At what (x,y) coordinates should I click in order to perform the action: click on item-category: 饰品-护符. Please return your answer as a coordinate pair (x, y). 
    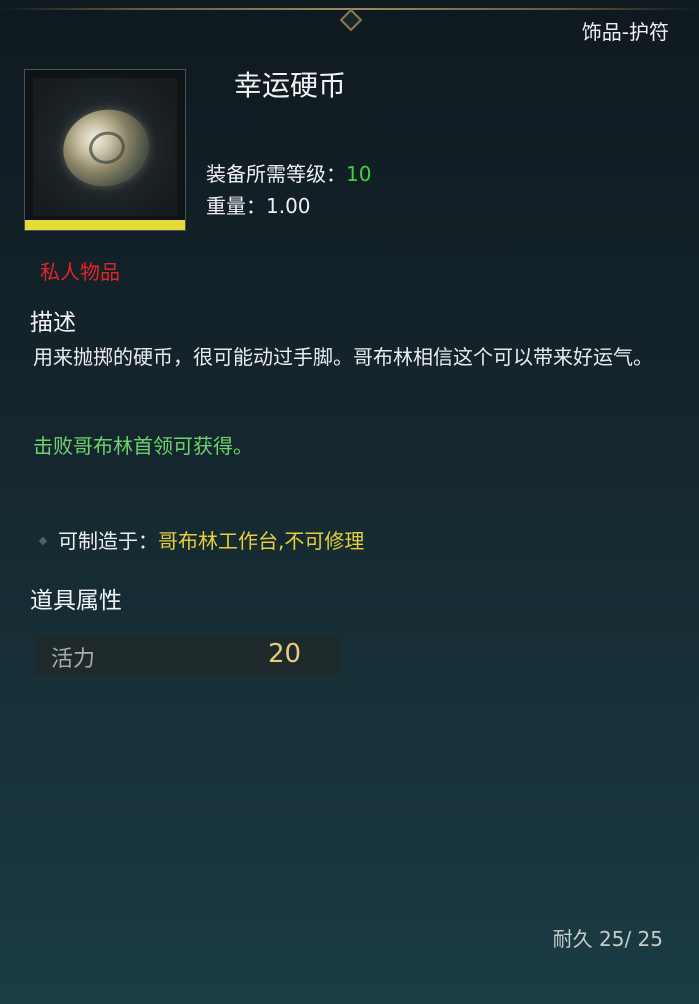
    Looking at the image, I should click on (625, 32).